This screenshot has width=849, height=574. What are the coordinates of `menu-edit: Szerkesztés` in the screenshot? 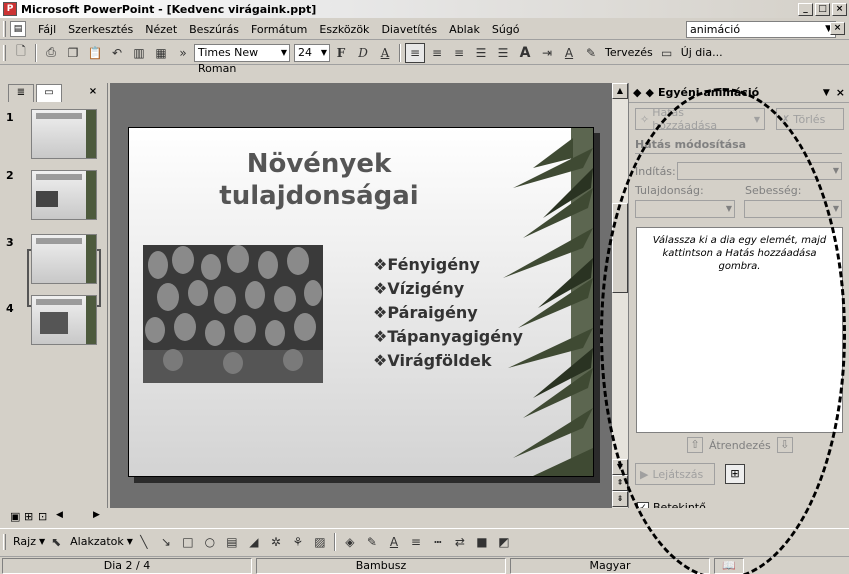 It's located at (100, 29).